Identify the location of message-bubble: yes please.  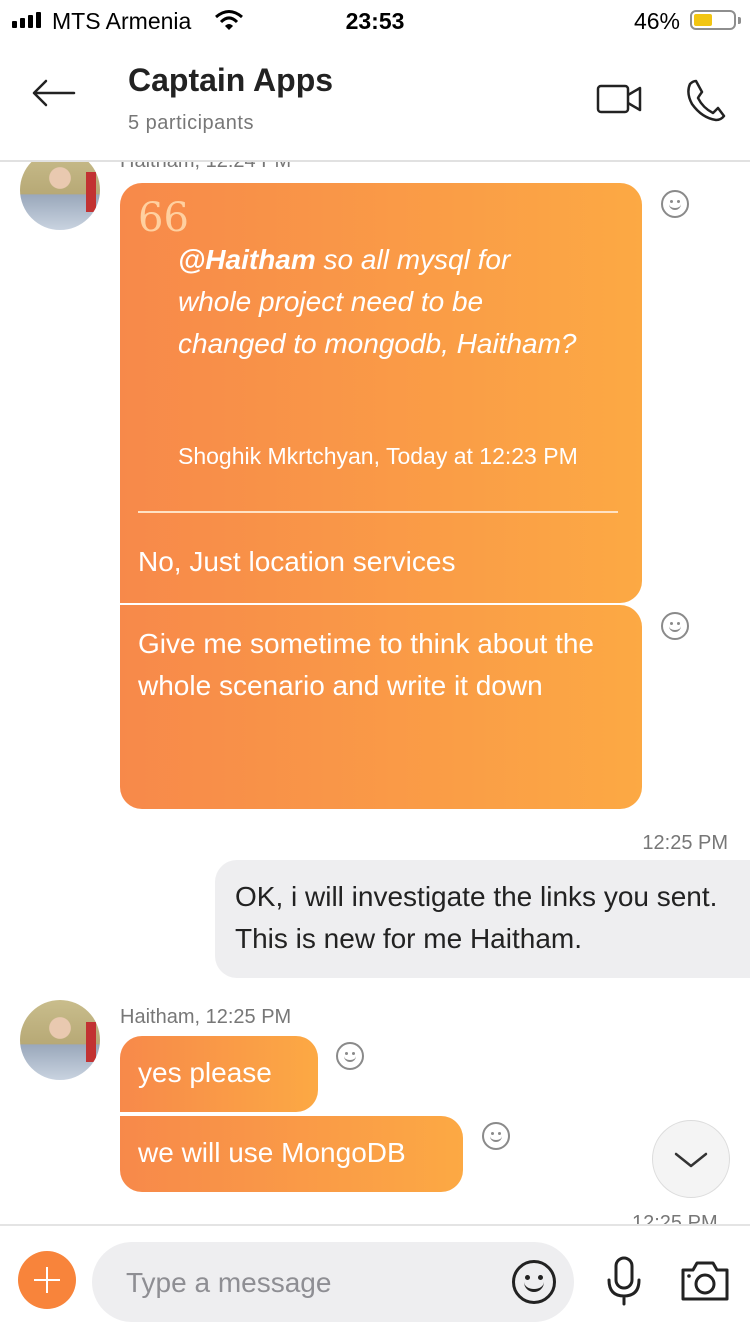
(219, 1074).